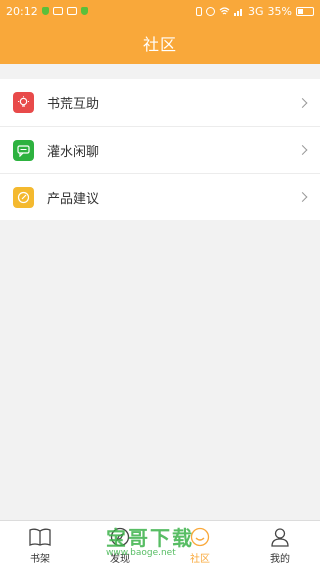 Image resolution: width=320 pixels, height=569 pixels. What do you see at coordinates (211, 11) in the screenshot?
I see `alarm-icon` at bounding box center [211, 11].